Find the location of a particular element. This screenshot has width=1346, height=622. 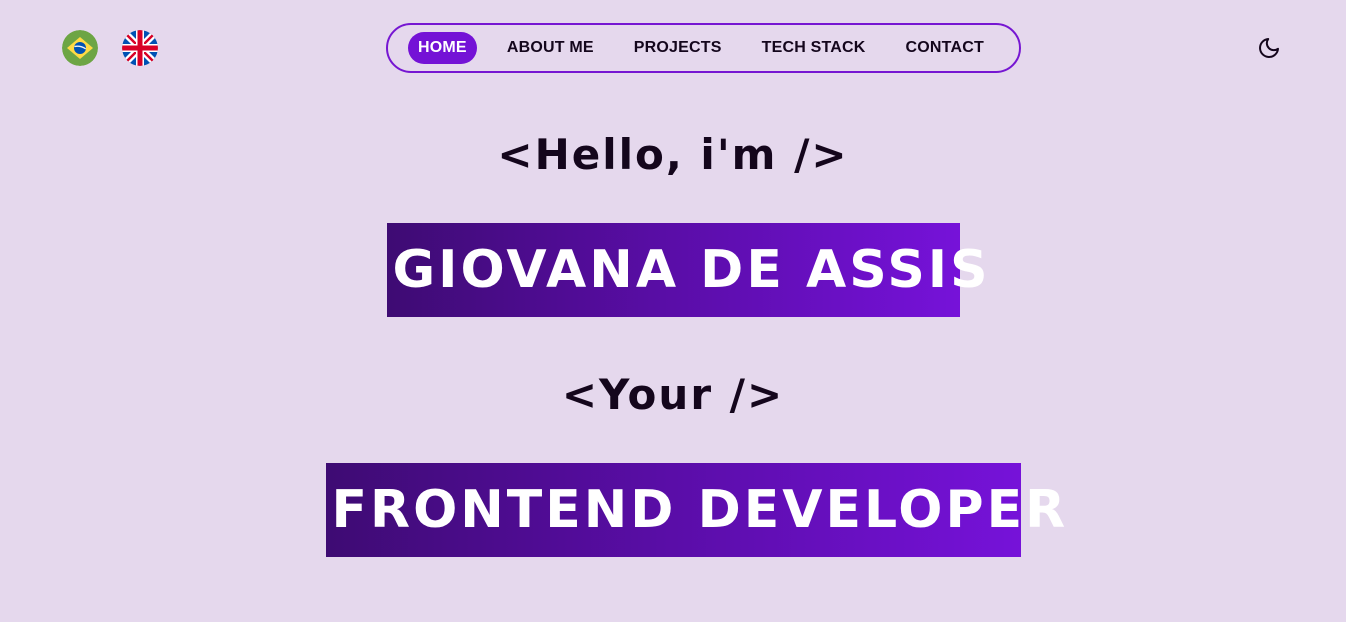

uk-flag-icon is located at coordinates (140, 48).